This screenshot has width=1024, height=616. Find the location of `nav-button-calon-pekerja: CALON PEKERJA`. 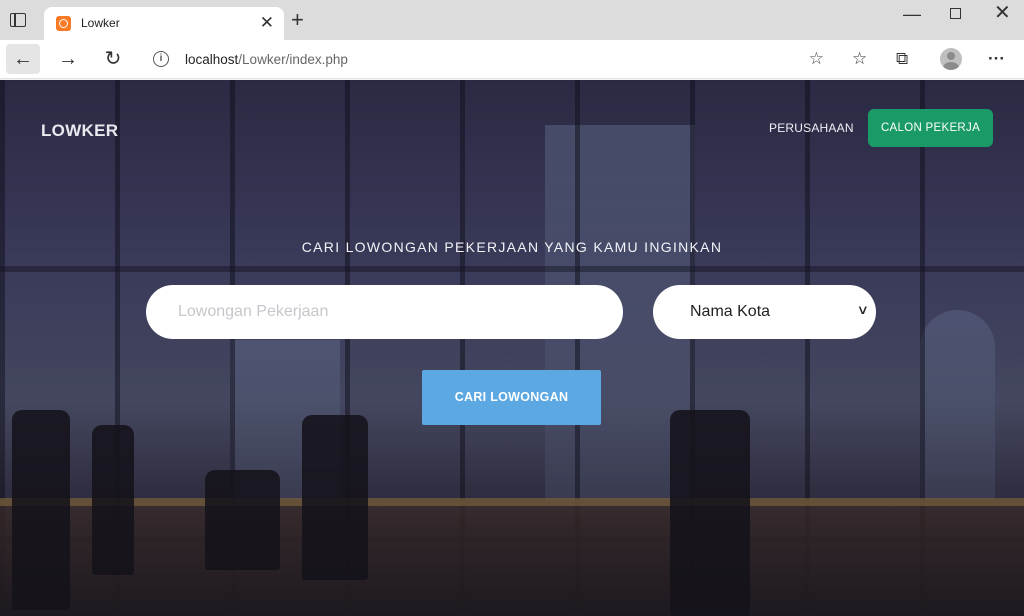

nav-button-calon-pekerja: CALON PEKERJA is located at coordinates (930, 128).